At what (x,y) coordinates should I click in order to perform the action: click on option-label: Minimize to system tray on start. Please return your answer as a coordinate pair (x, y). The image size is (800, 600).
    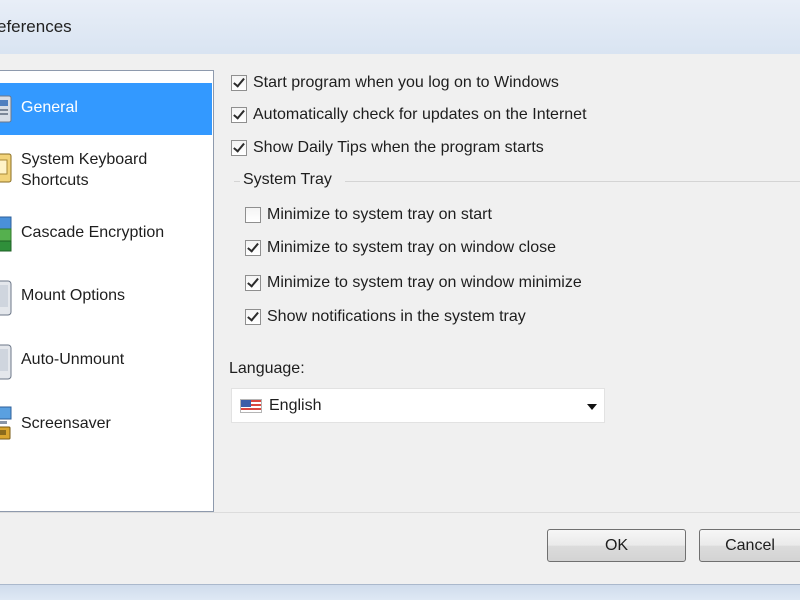
    Looking at the image, I should click on (379, 214).